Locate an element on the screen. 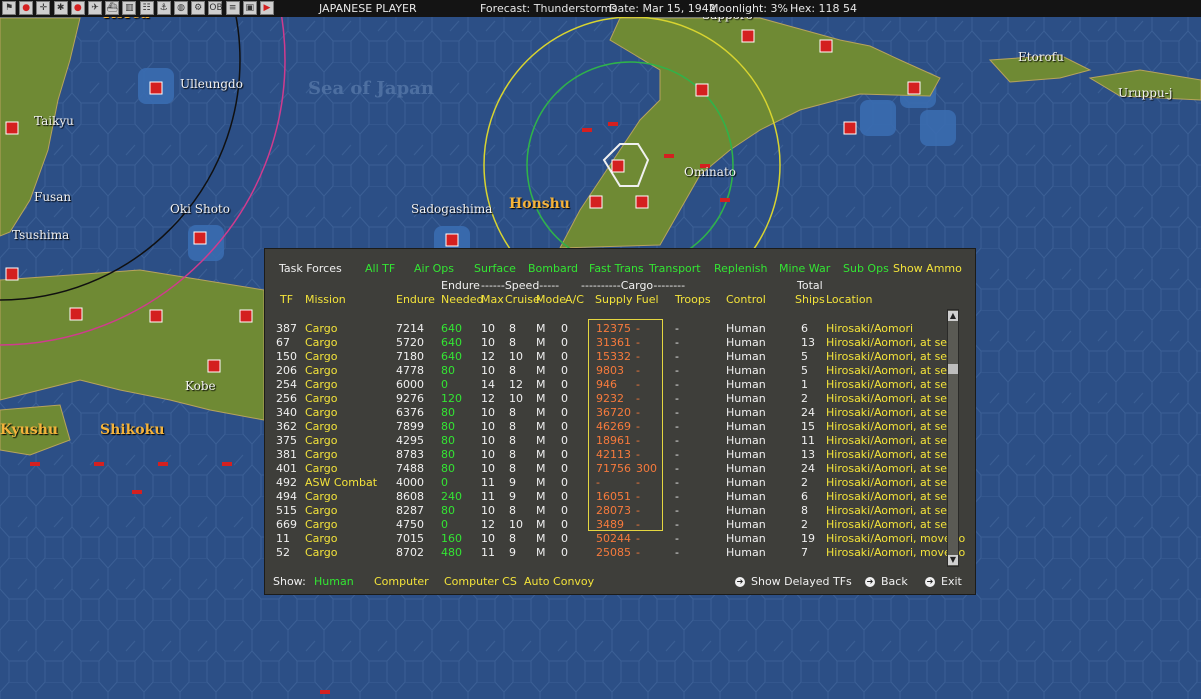 This screenshot has width=1201, height=699. ob-icon: OB is located at coordinates (215, 8).